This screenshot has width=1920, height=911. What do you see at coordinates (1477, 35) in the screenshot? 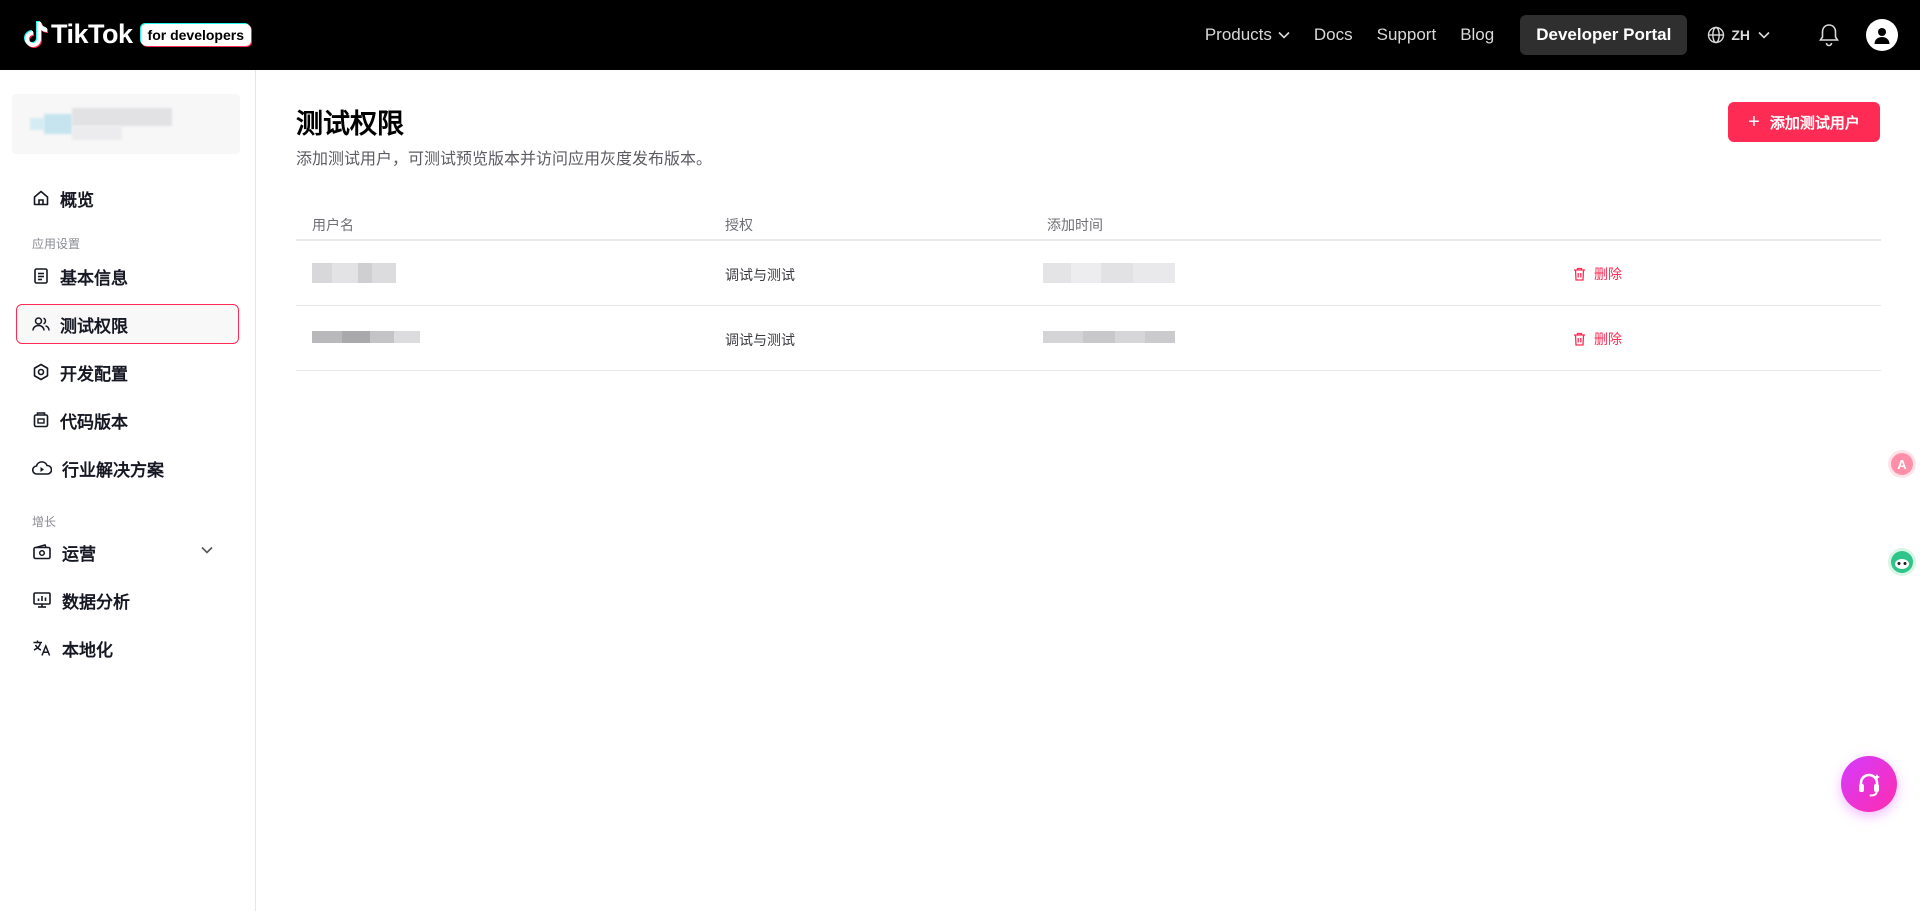
I see `nav-blog: Blog` at bounding box center [1477, 35].